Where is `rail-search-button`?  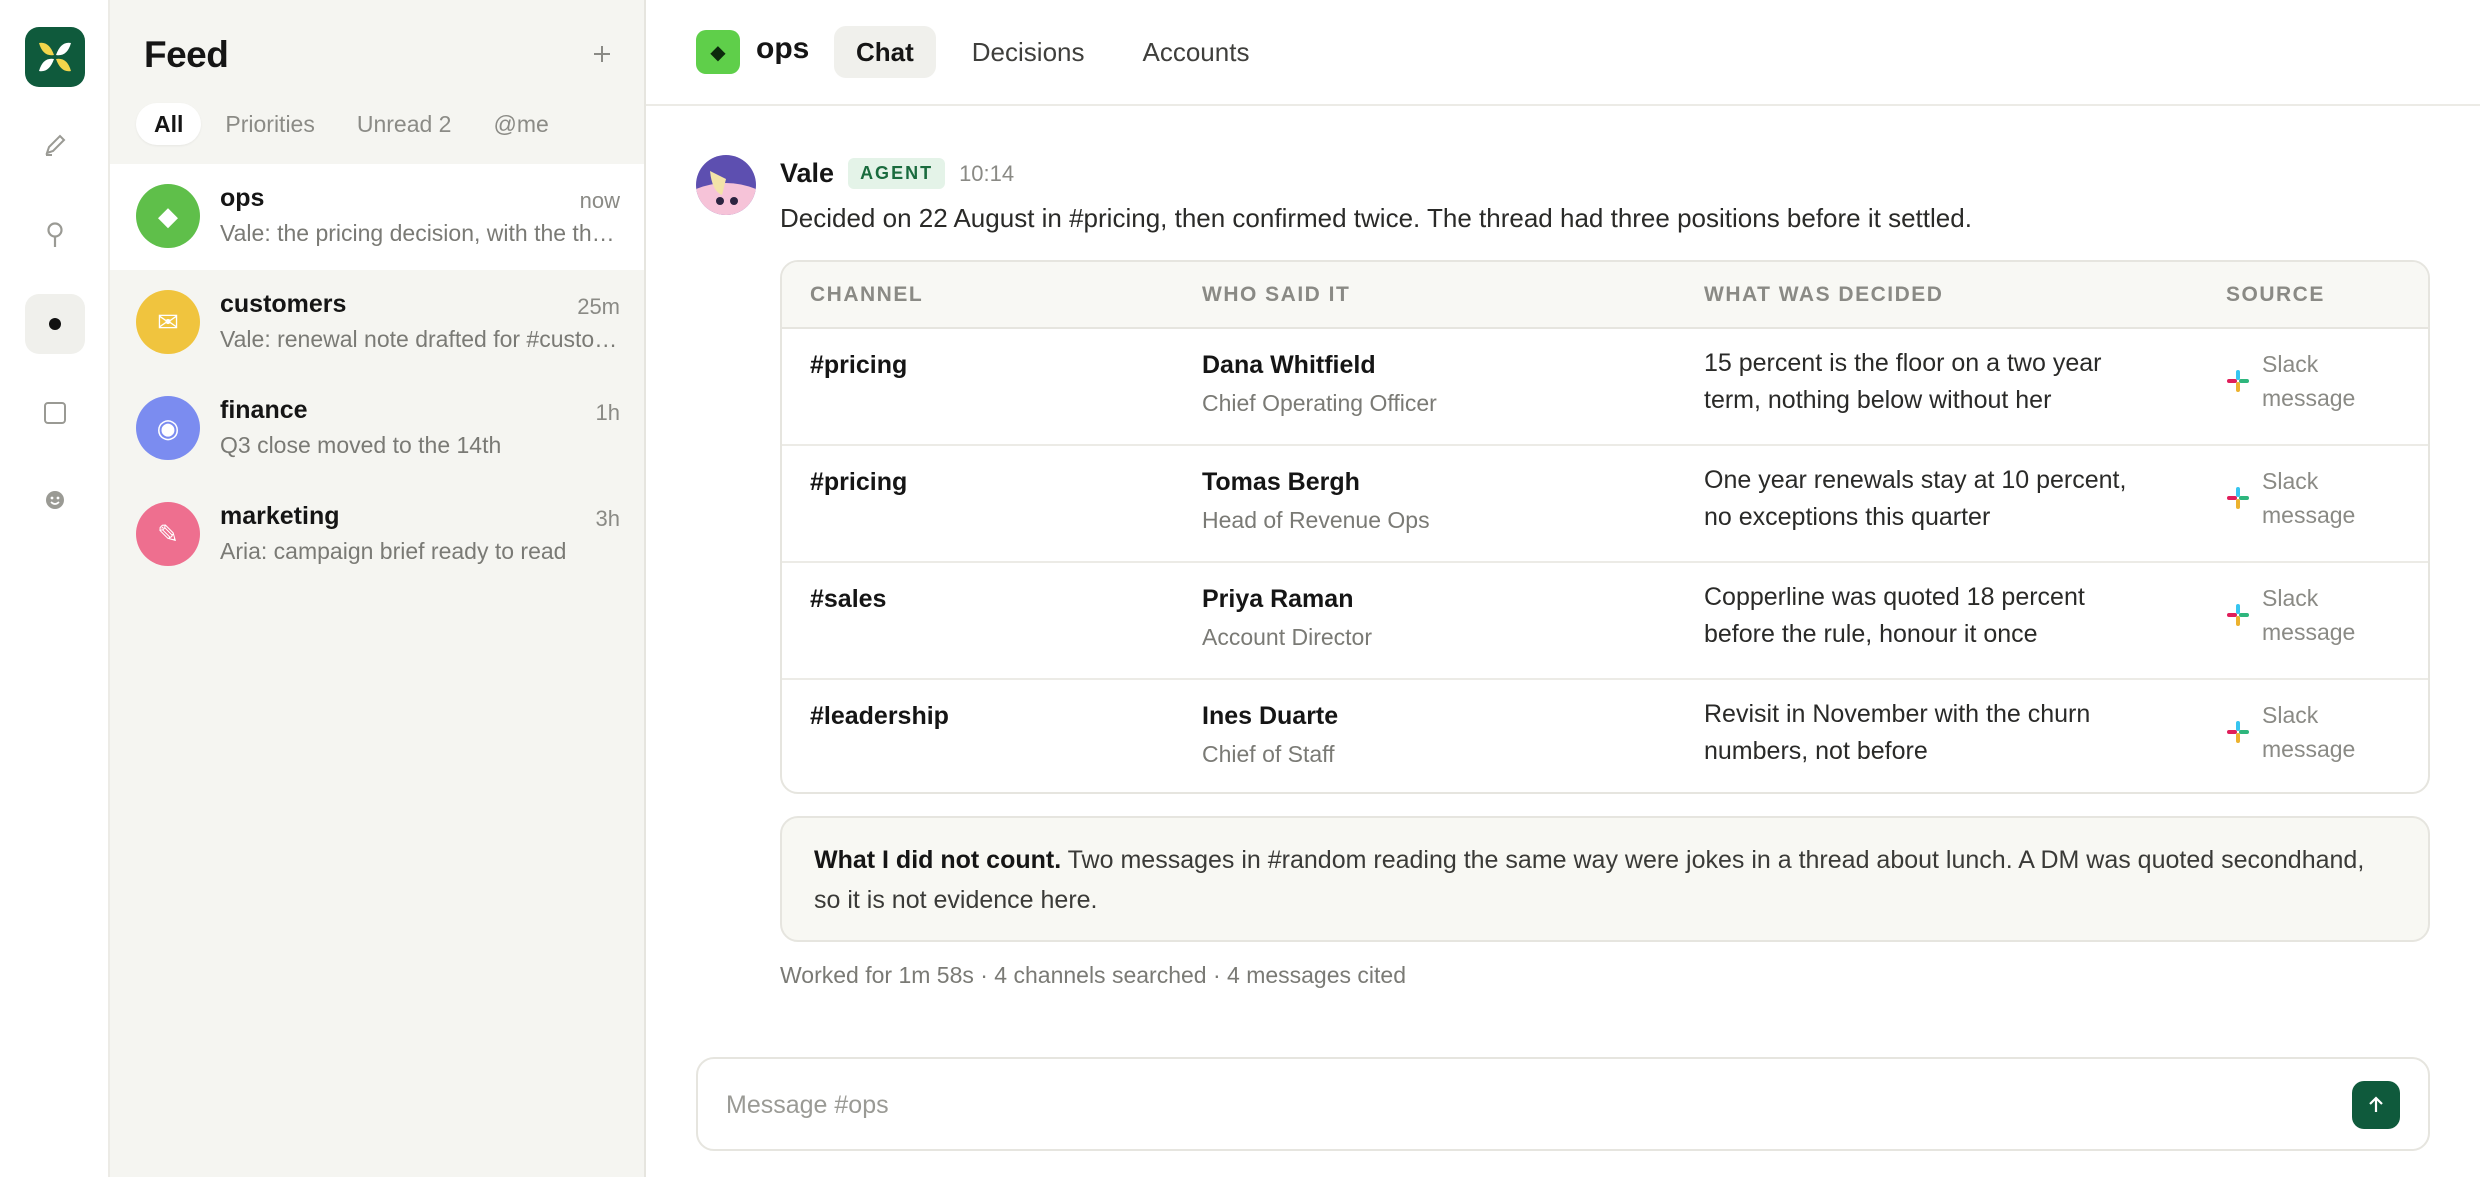
rail-search-button is located at coordinates (55, 235).